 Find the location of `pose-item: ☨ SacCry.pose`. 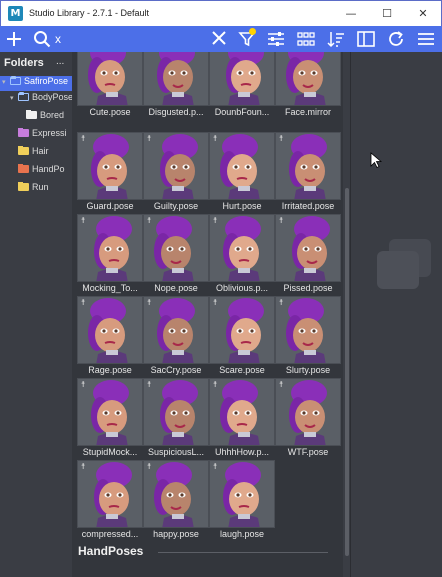

pose-item: ☨ SacCry.pose is located at coordinates (176, 336).